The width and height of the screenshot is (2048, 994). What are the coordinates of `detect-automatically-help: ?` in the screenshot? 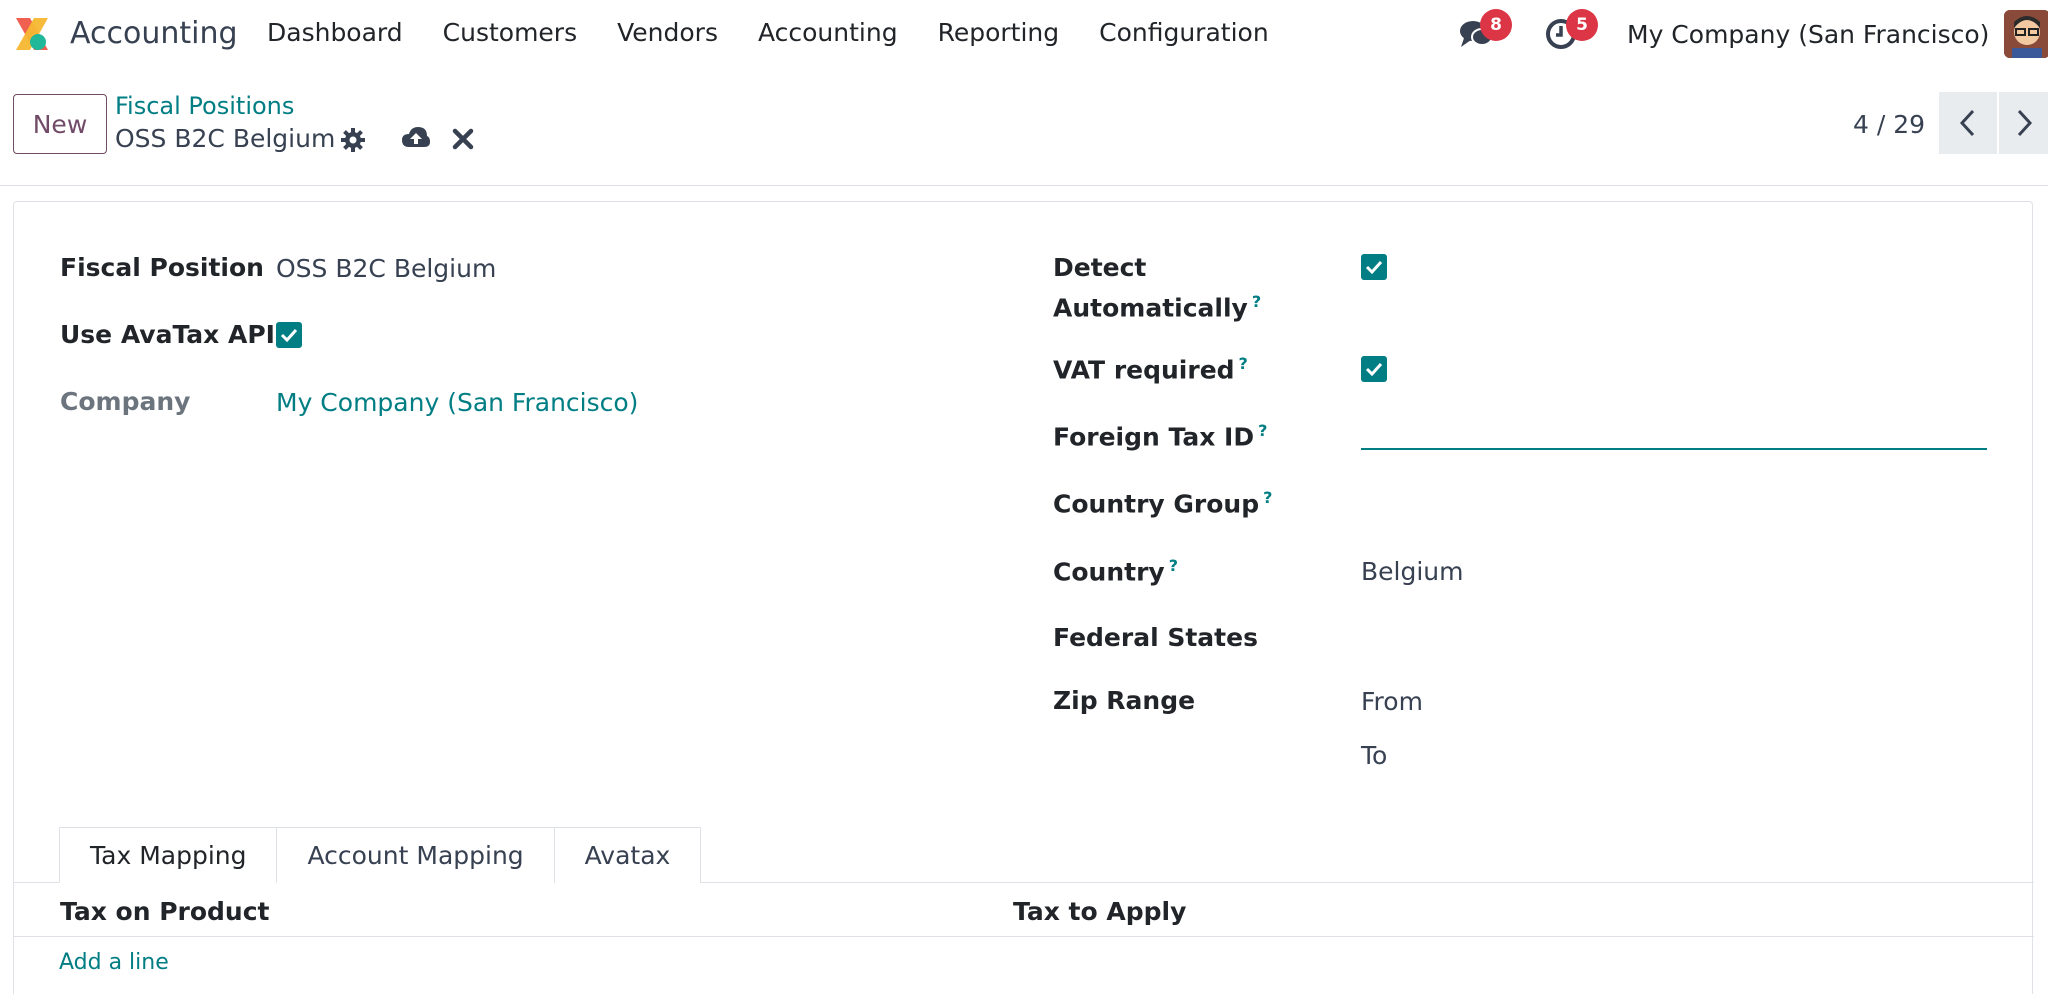 It's located at (1256, 301).